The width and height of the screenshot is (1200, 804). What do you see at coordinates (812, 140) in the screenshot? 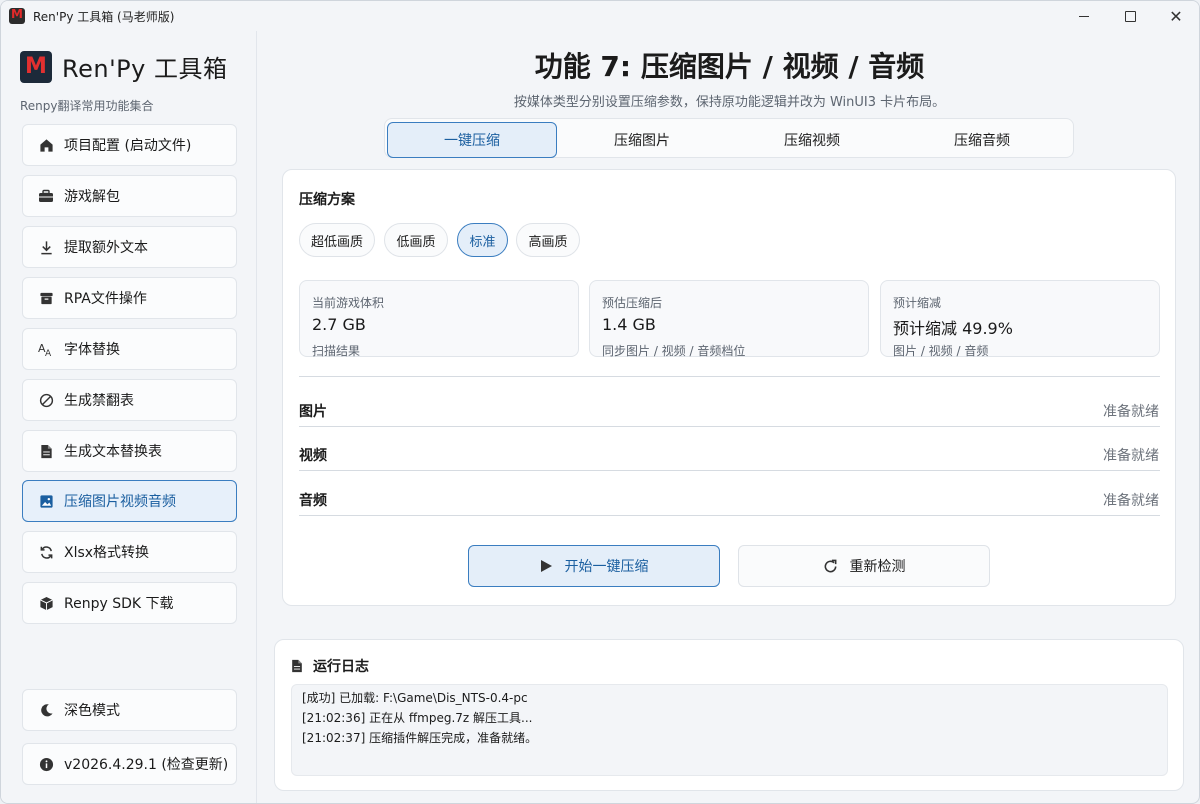
I see `tab-compress-video: 压缩视频` at bounding box center [812, 140].